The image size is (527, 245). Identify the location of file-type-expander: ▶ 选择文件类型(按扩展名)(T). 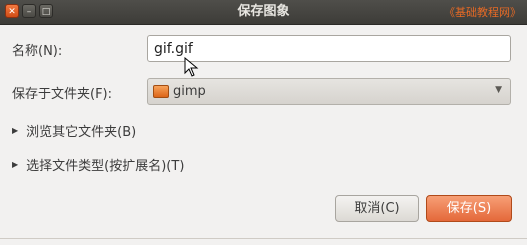
(98, 164).